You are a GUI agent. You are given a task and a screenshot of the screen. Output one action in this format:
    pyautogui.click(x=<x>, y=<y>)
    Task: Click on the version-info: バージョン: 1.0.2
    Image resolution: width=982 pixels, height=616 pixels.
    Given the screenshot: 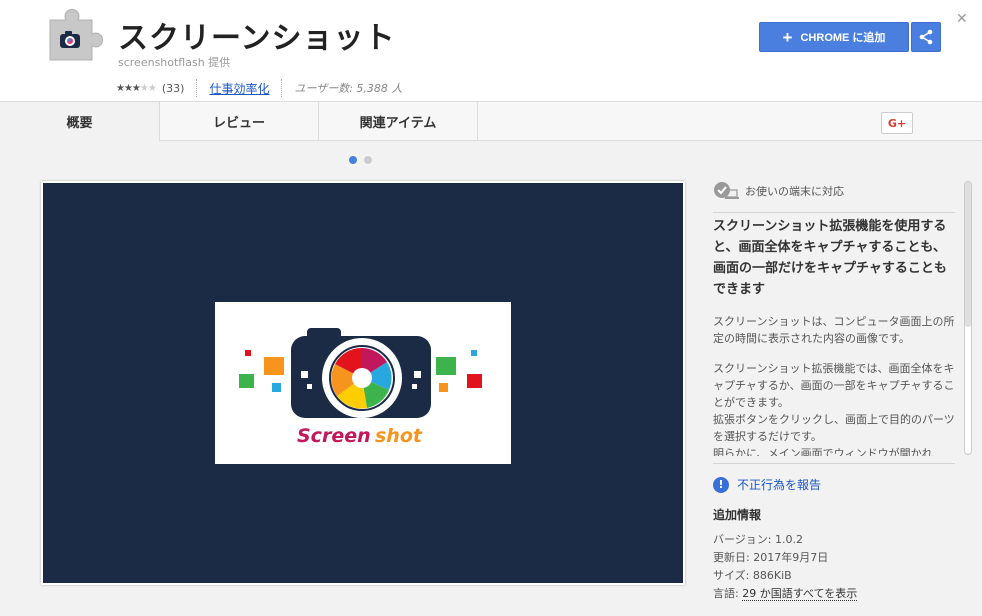 What is the action you would take?
    pyautogui.click(x=758, y=539)
    